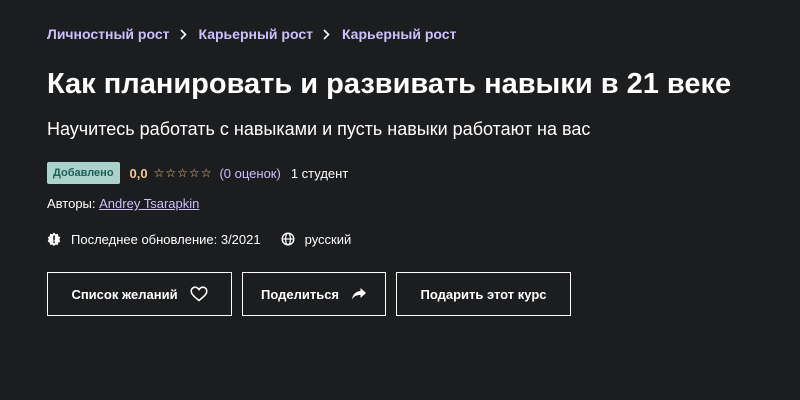 The height and width of the screenshot is (400, 800). I want to click on globe-icon, so click(288, 239).